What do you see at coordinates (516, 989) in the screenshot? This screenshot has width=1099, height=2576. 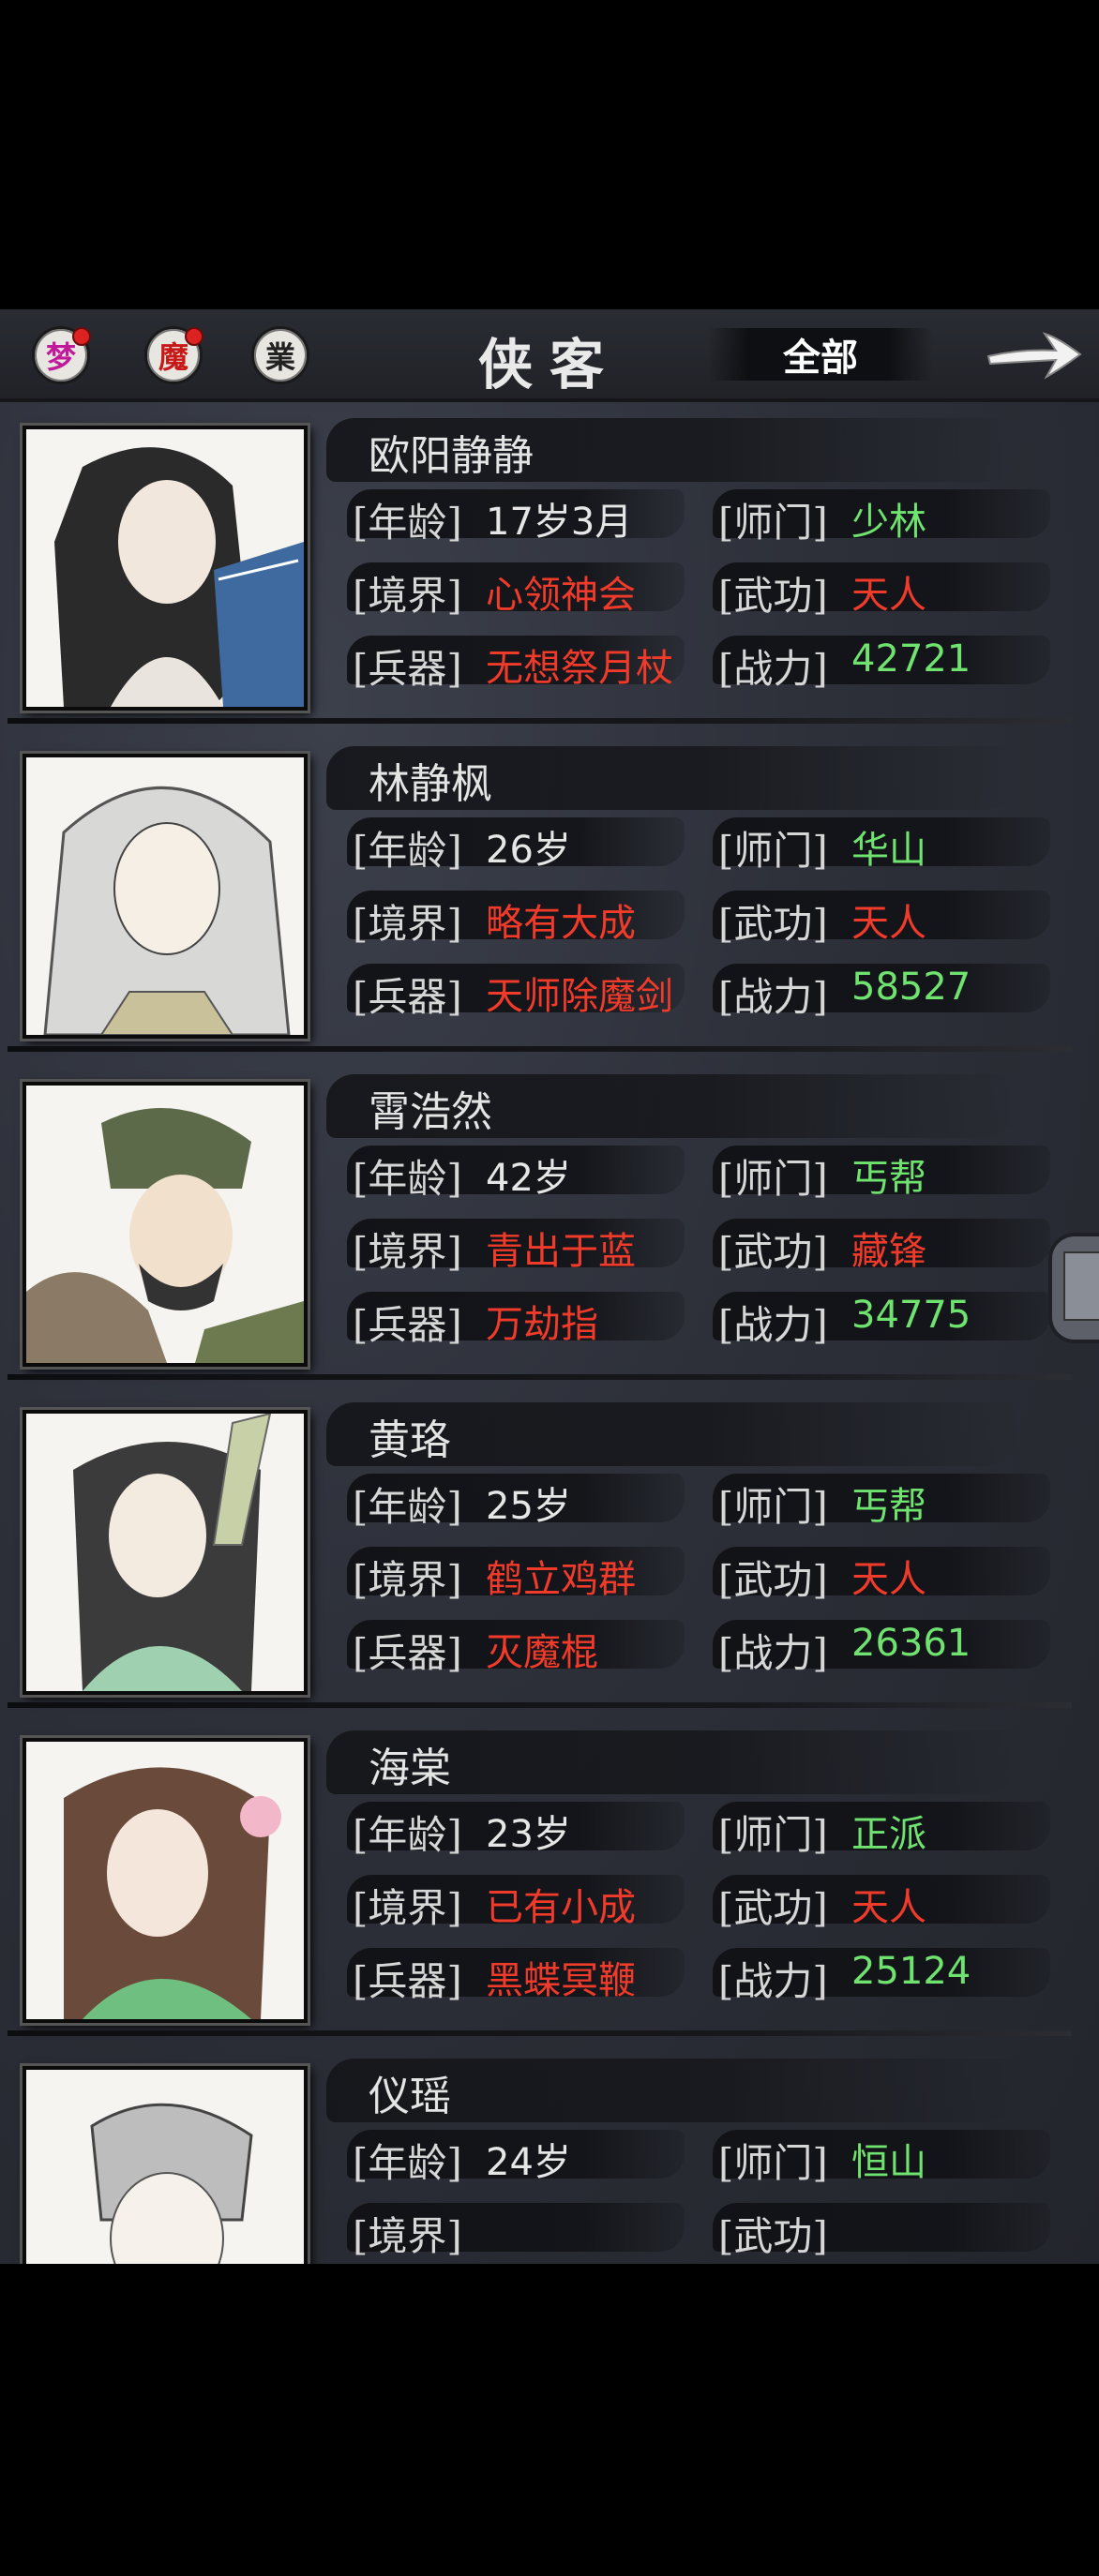 I see `stat-row-weapon: [兵器] 天师除魔剑` at bounding box center [516, 989].